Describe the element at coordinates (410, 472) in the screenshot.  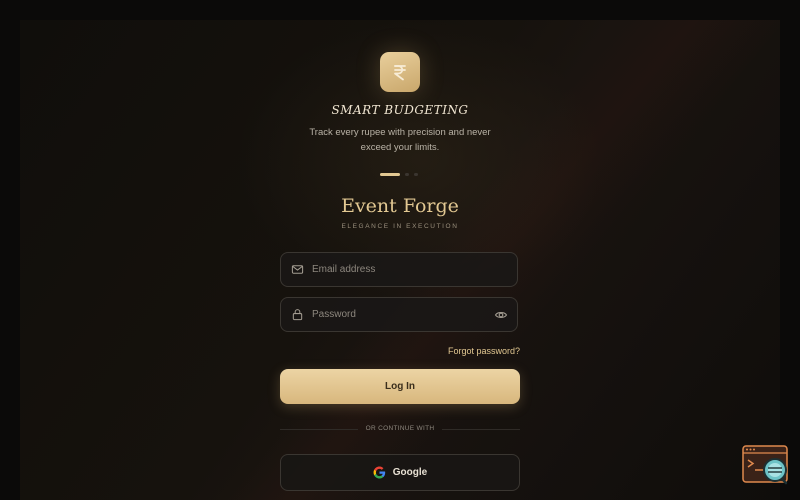
I see `google-button-label: Google` at that location.